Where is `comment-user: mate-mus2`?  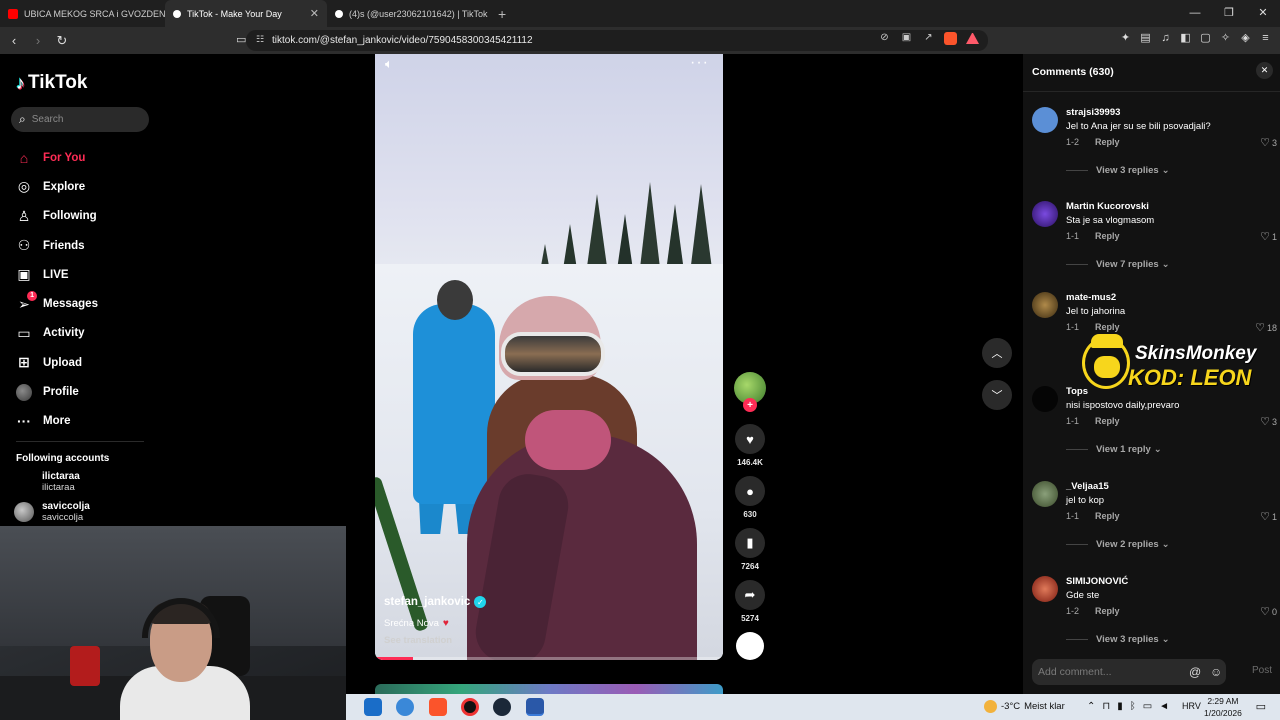
comment-user: mate-mus2 is located at coordinates (1091, 297).